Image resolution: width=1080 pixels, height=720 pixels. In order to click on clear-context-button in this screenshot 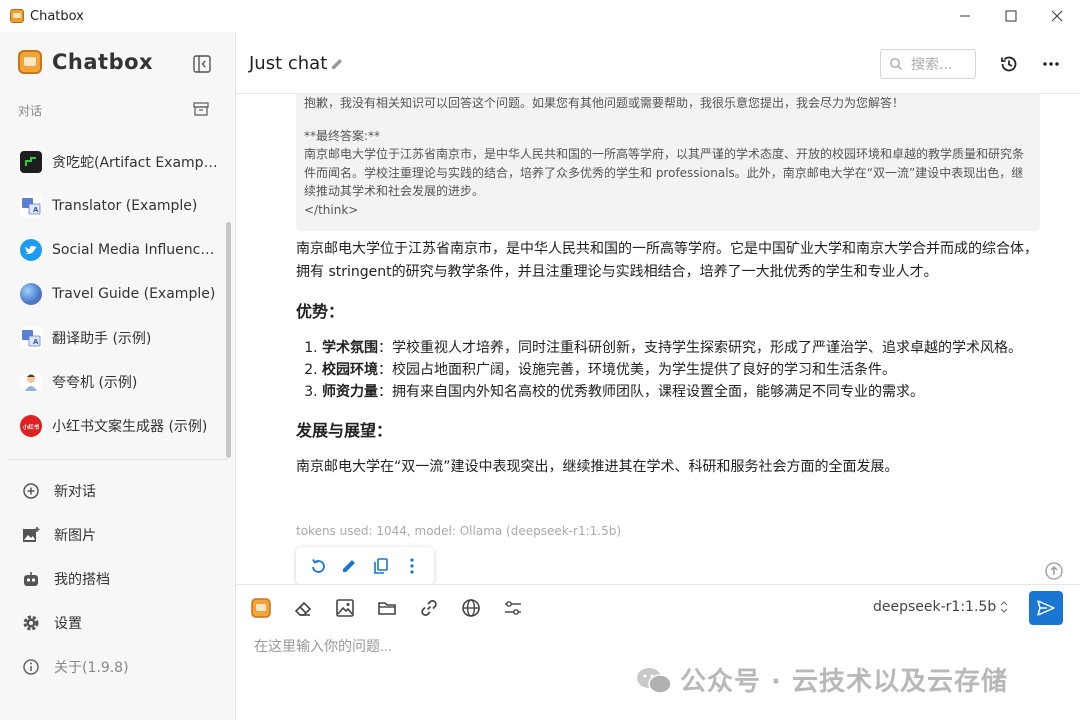, I will do `click(303, 608)`.